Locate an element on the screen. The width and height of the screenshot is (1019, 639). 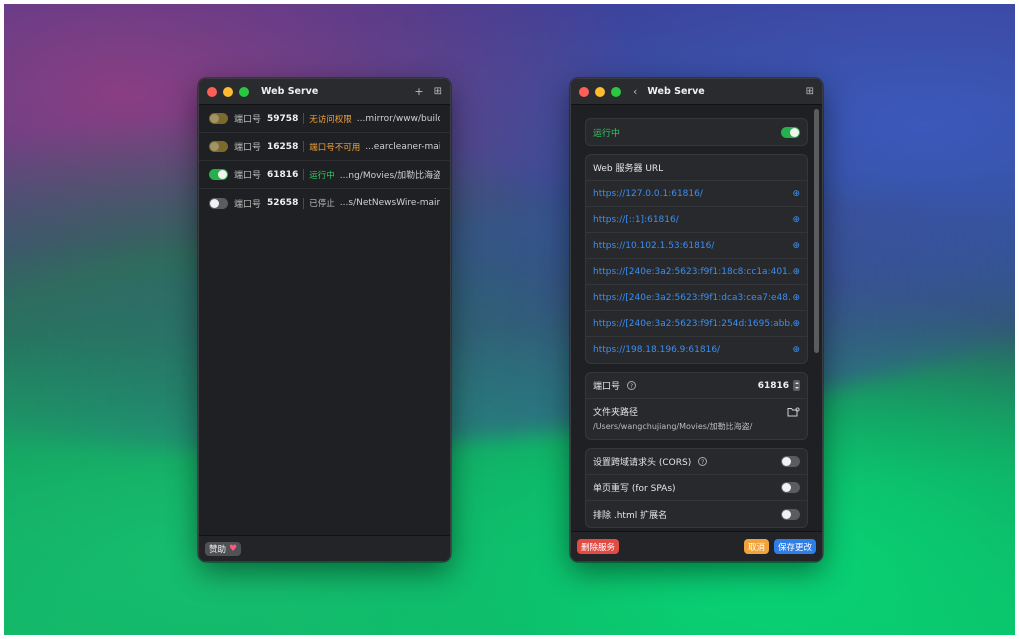
url-link: https://198.18.196.9:61816/ is located at coordinates (692, 350).